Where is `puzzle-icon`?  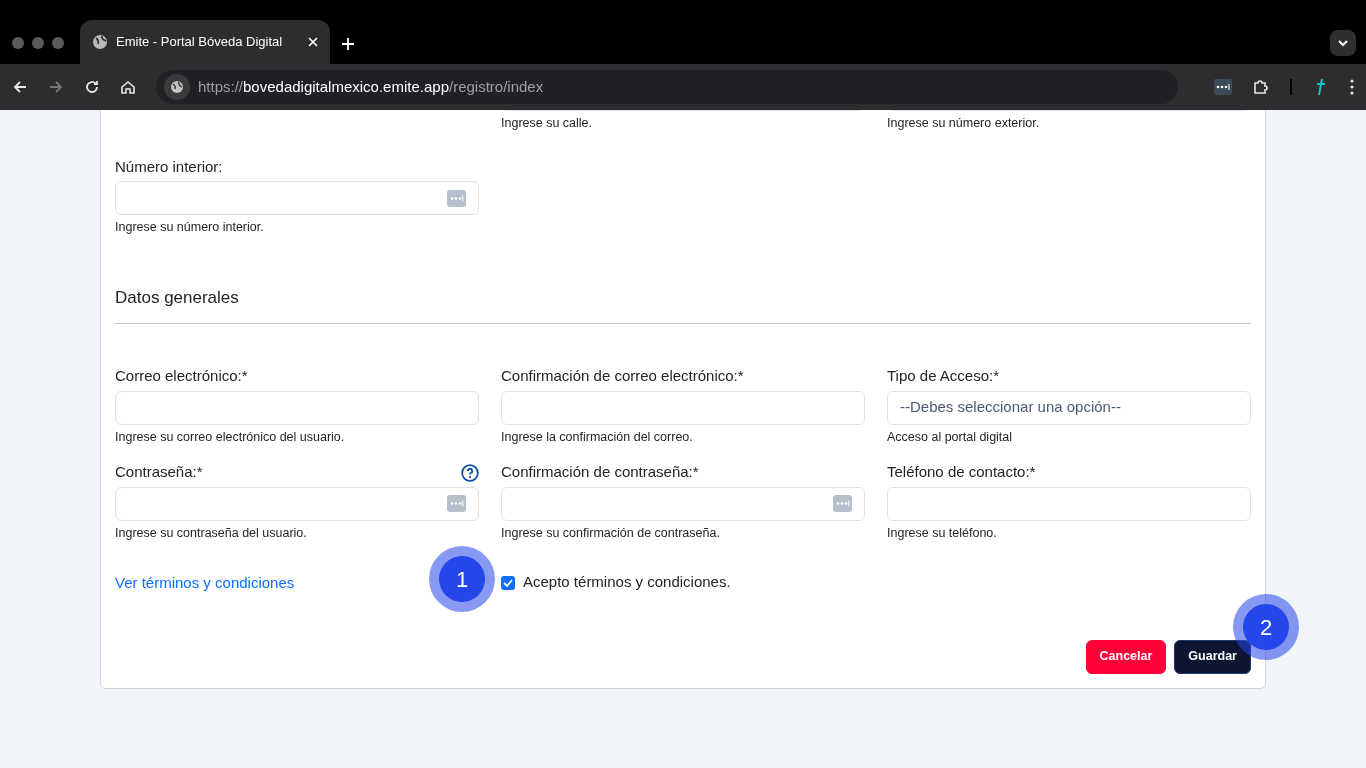
puzzle-icon is located at coordinates (1261, 87).